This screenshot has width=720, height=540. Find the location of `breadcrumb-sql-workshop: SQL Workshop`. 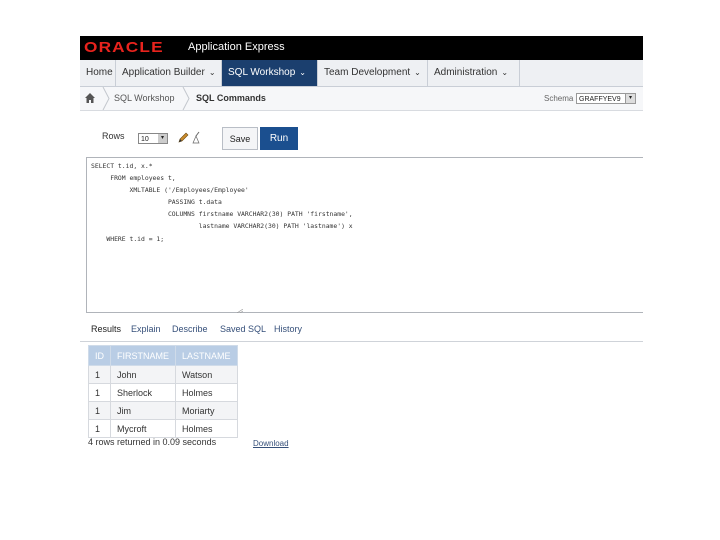

breadcrumb-sql-workshop: SQL Workshop is located at coordinates (144, 98).